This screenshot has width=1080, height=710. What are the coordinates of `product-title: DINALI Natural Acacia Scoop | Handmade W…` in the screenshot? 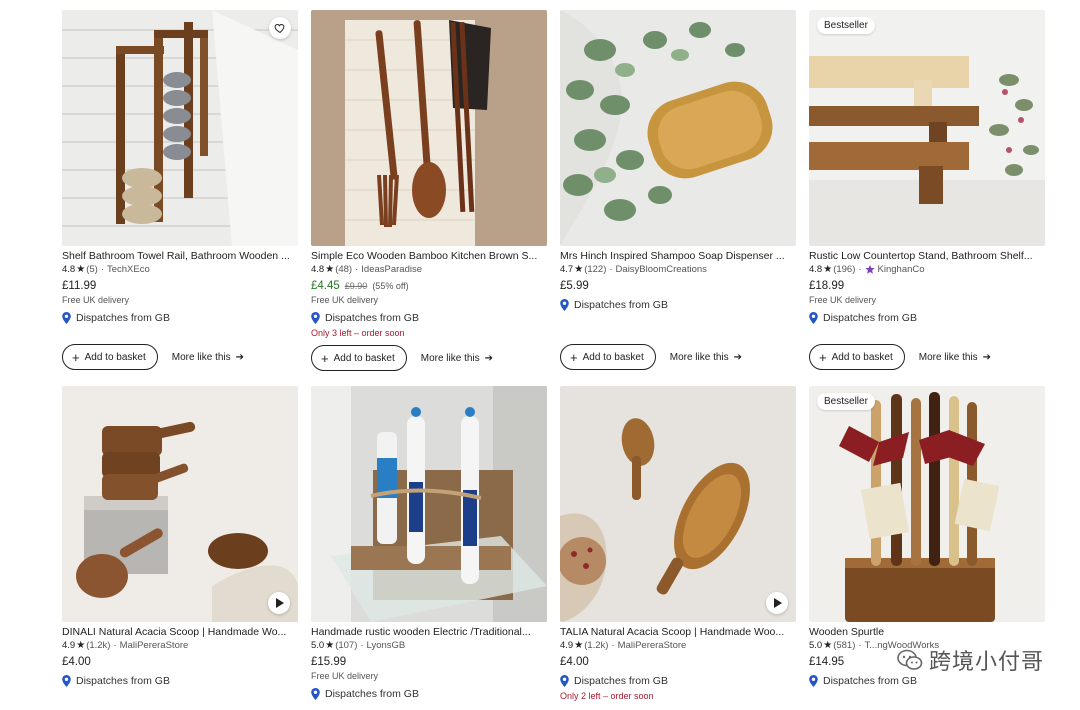 It's located at (180, 632).